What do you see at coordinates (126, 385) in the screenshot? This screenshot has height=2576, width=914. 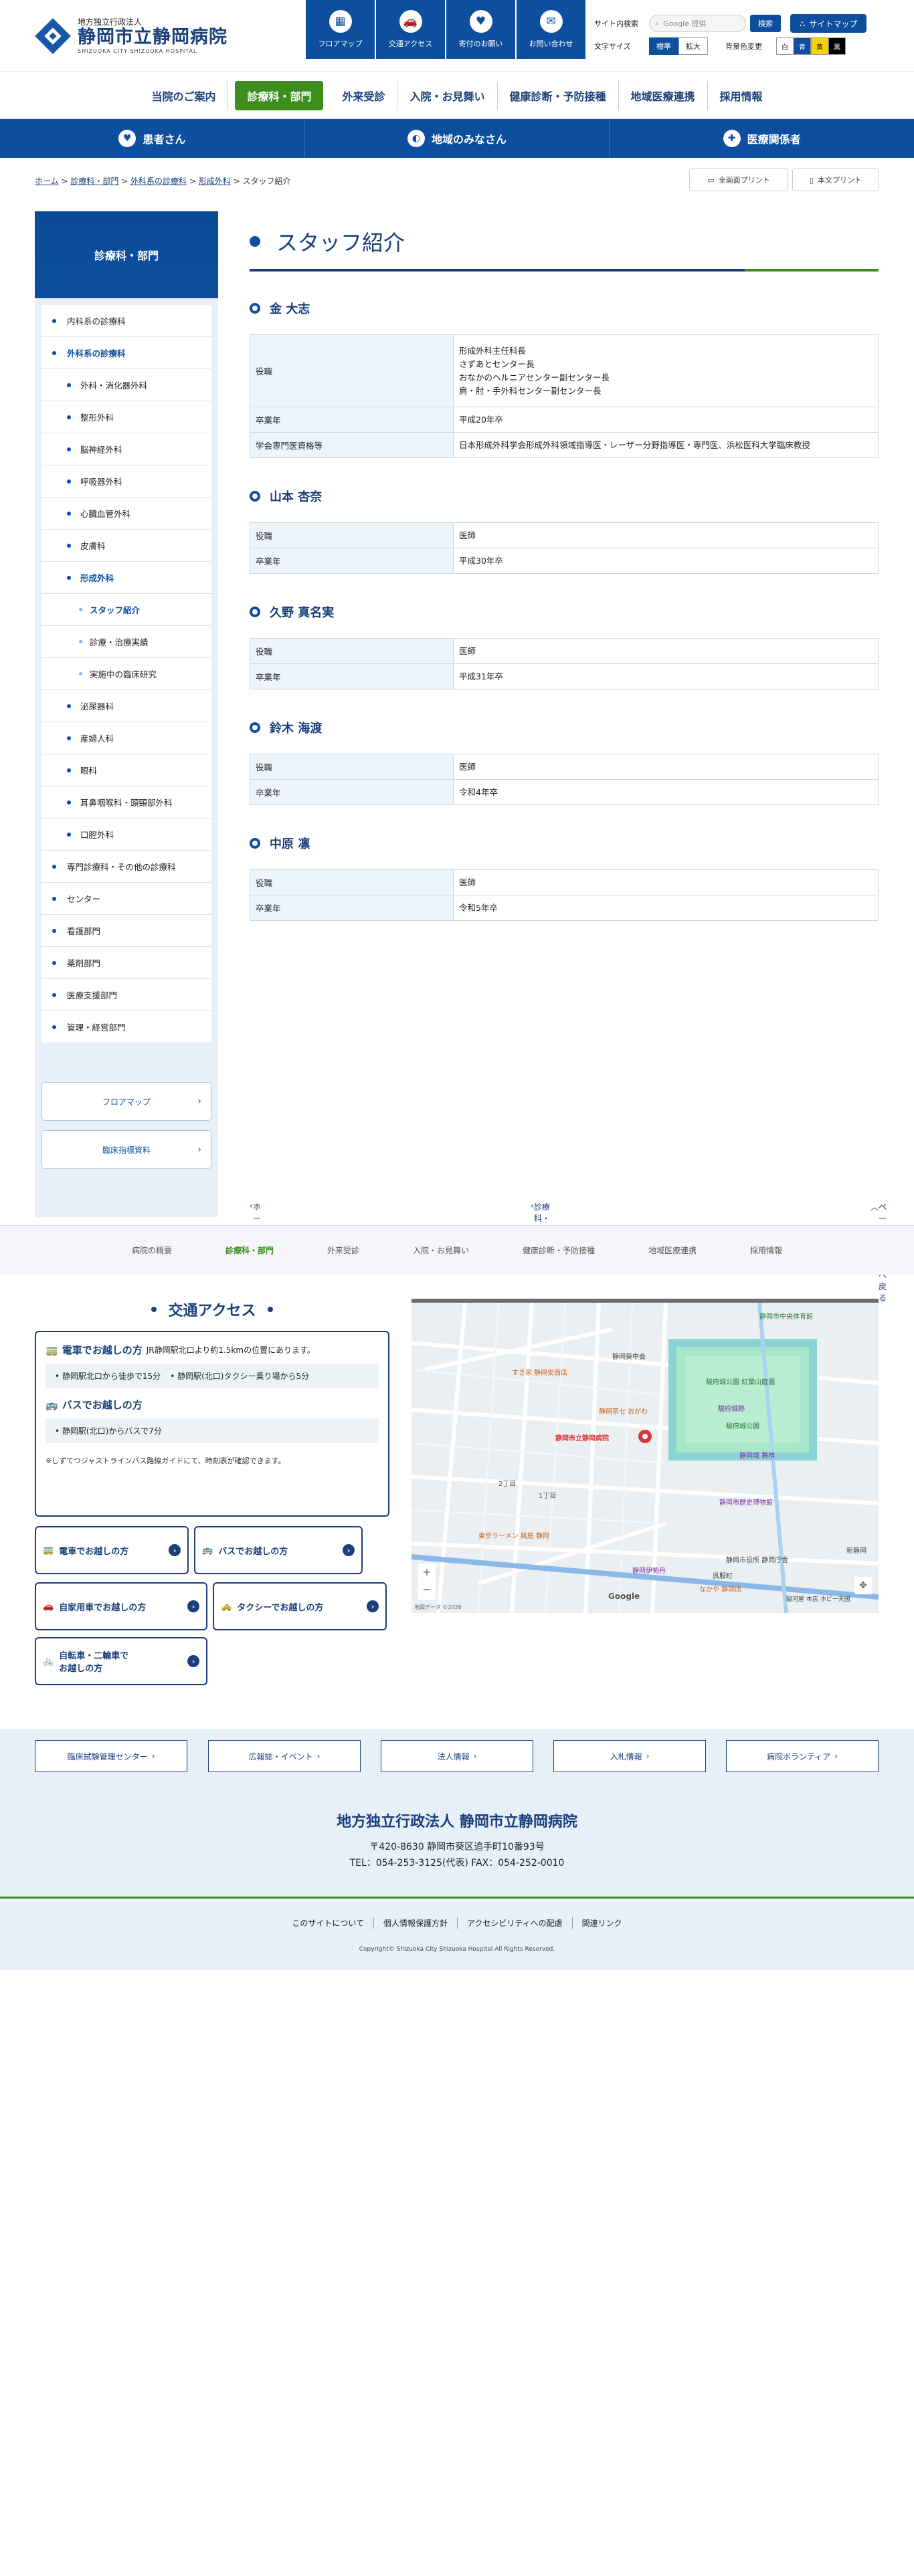 I see `sidebar-item: 外科・消化器外科` at bounding box center [126, 385].